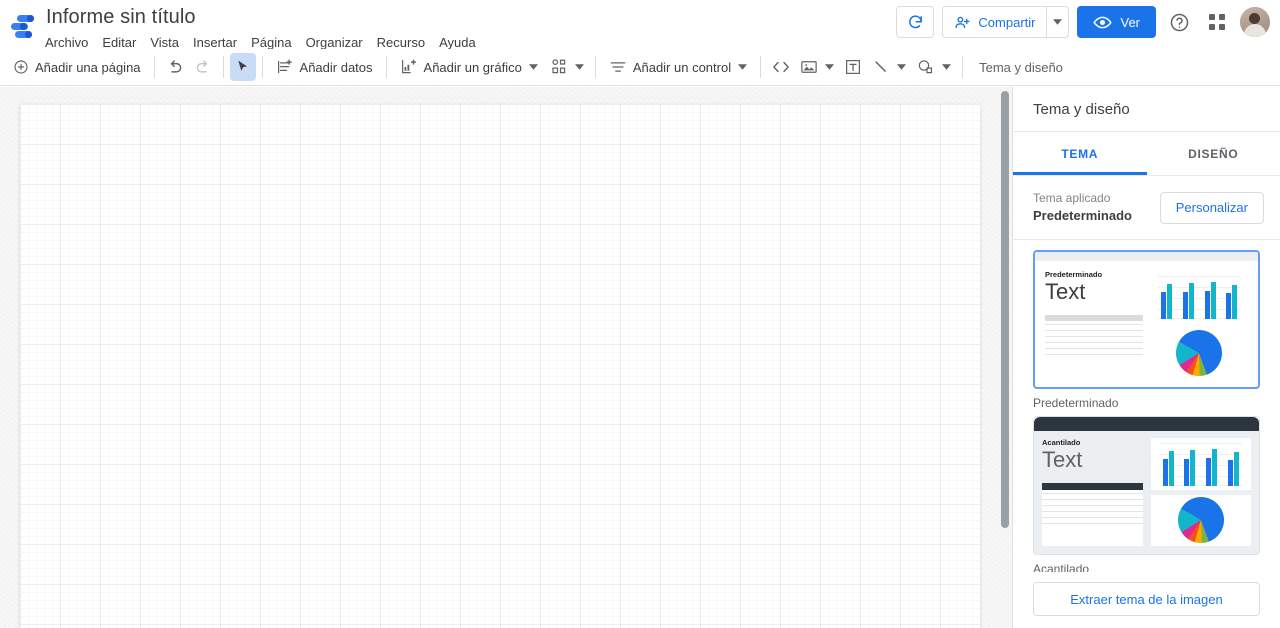  I want to click on add-chart-label: Añadir un gráfico, so click(472, 67).